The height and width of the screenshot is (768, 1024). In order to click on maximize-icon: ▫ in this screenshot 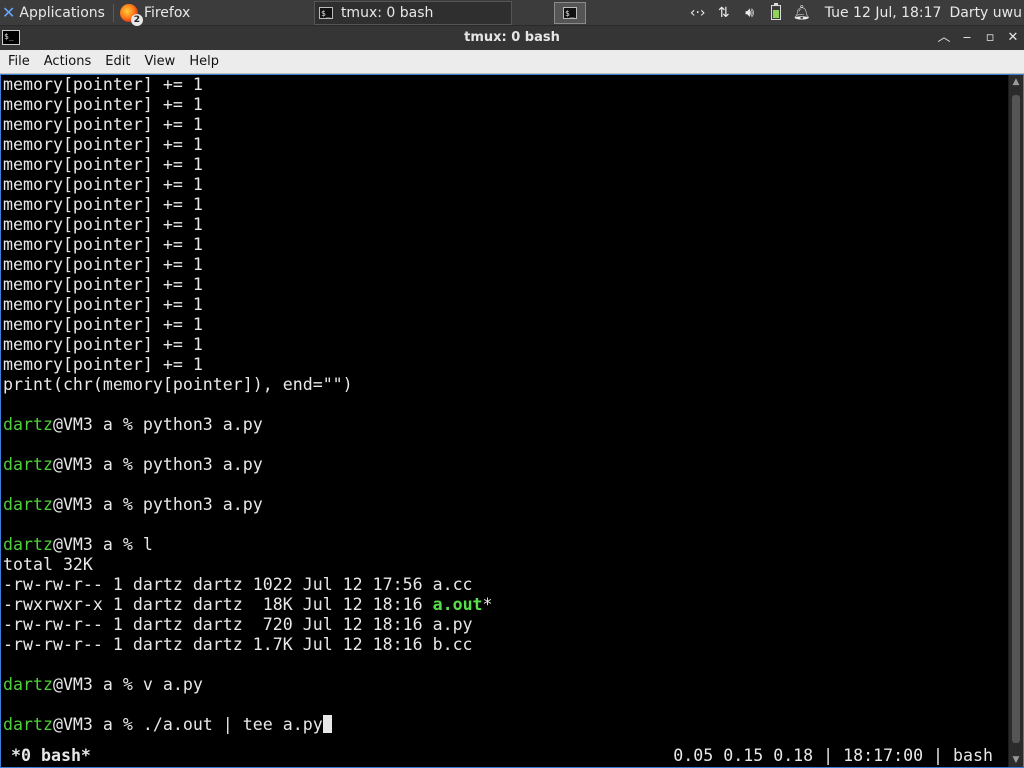, I will do `click(990, 38)`.